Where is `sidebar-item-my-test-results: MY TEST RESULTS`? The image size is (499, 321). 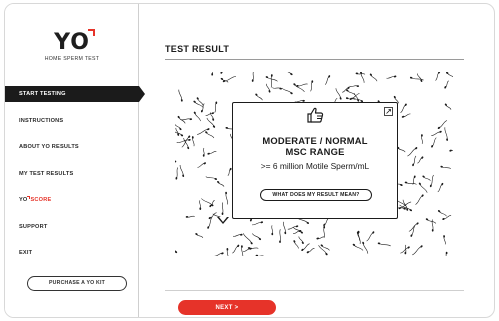 sidebar-item-my-test-results: MY TEST RESULTS is located at coordinates (72, 174).